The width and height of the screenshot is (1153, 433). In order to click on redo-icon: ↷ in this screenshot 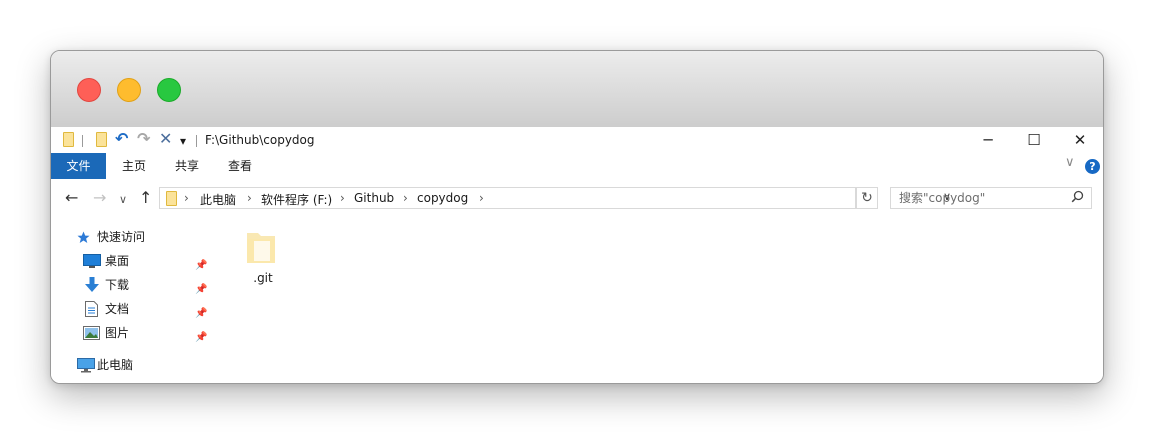, I will do `click(143, 139)`.